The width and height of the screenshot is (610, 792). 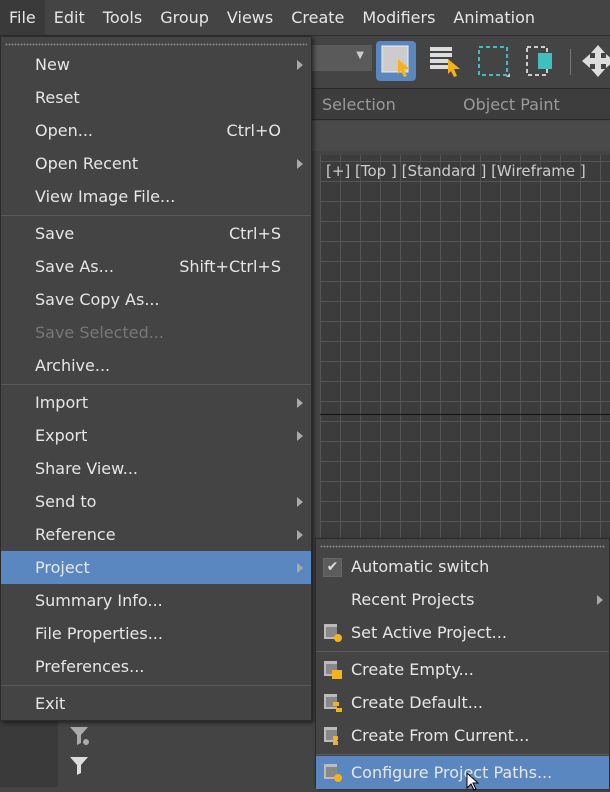 I want to click on checkmark-icon: ✔, so click(x=332, y=567).